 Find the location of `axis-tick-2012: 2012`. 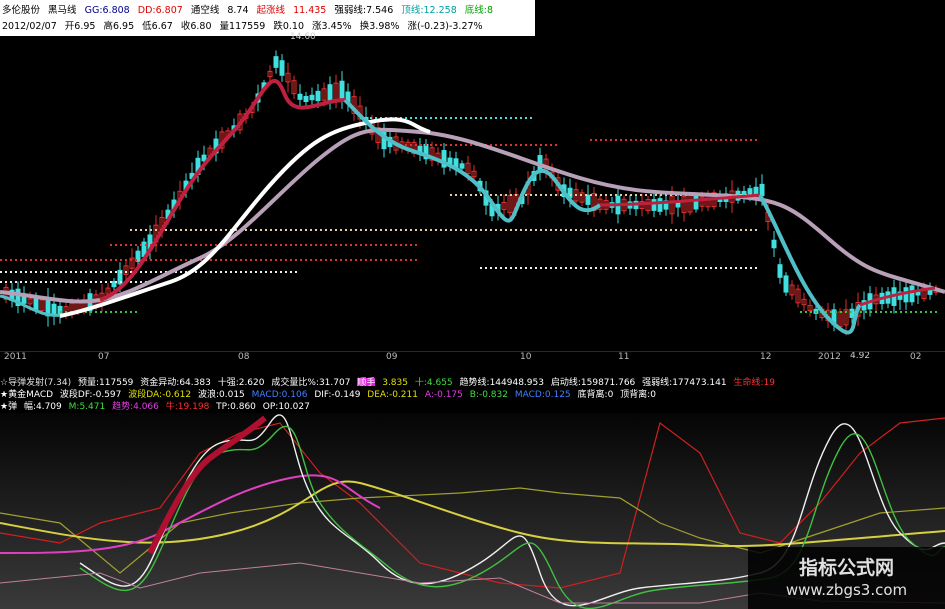

axis-tick-2012: 2012 is located at coordinates (829, 357).